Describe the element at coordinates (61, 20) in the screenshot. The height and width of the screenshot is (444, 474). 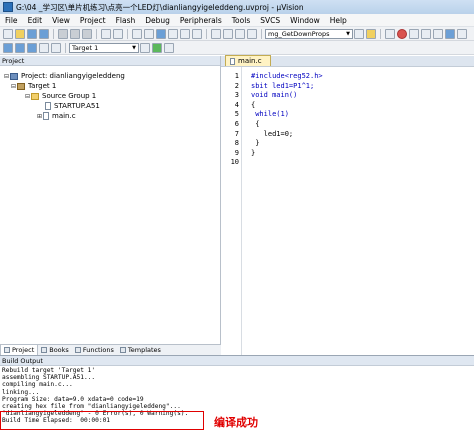
I see `menu-view: View` at that location.